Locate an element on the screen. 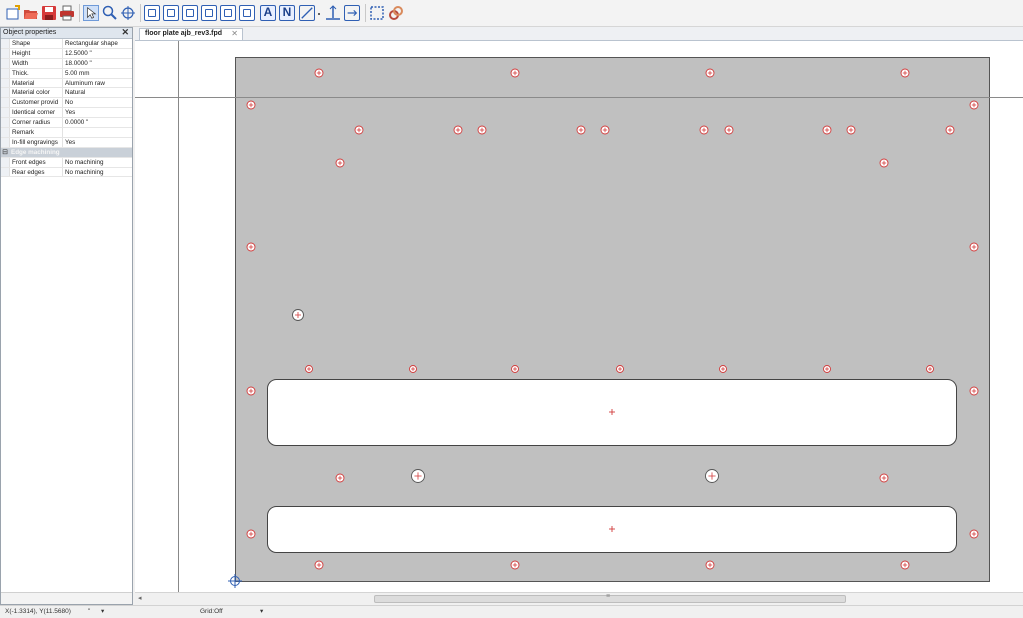 Image resolution: width=1023 pixels, height=618 pixels. property-row-0: Shape Rectangular shape is located at coordinates (66, 44).